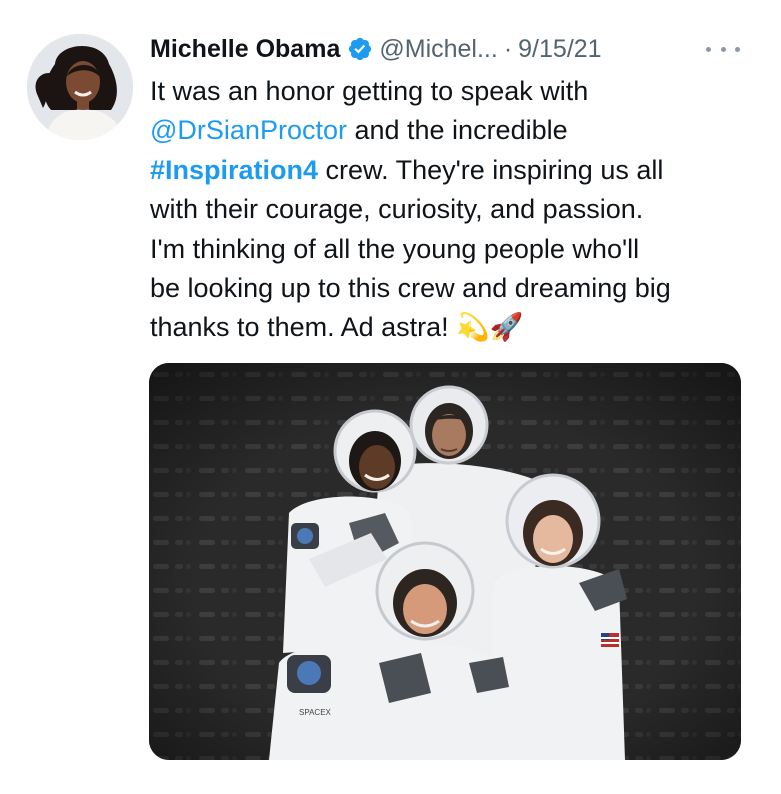 This screenshot has height=794, width=781. I want to click on suit-patch-text: SPACEX, so click(315, 712).